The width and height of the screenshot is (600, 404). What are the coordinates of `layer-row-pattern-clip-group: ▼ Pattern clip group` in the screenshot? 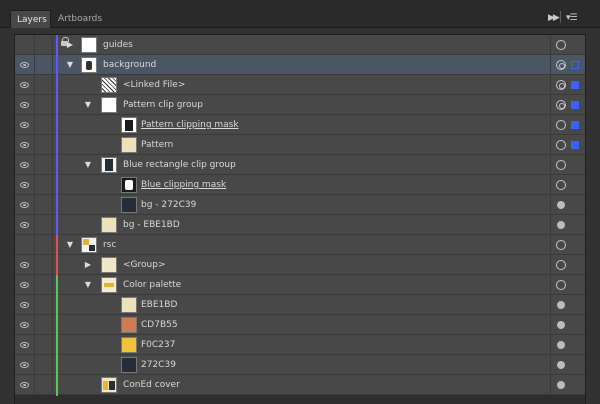 It's located at (300, 105).